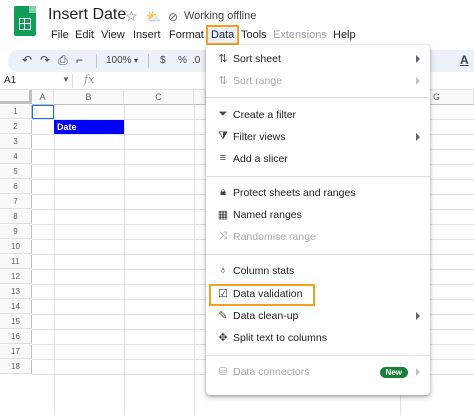 This screenshot has width=474, height=415. Describe the element at coordinates (16, 142) in the screenshot. I see `row-header: 3` at that location.